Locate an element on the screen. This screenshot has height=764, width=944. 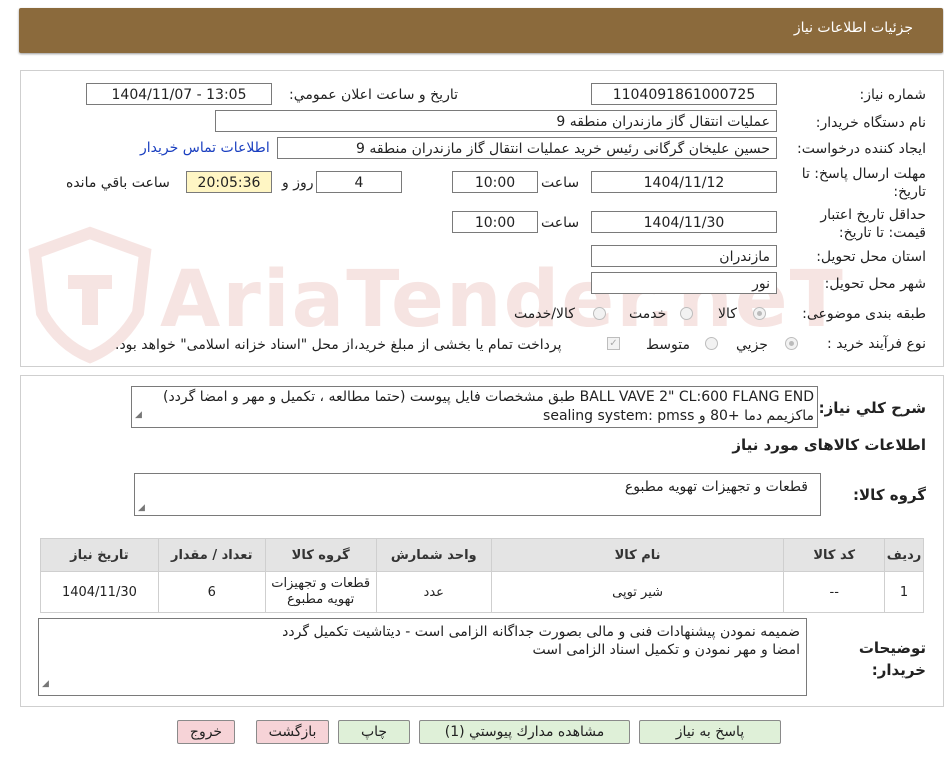
process-option-minor: جزیي is located at coordinates (752, 345).